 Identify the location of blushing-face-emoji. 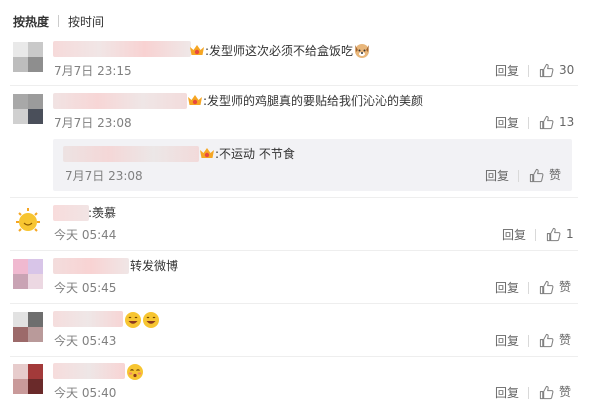
(135, 372).